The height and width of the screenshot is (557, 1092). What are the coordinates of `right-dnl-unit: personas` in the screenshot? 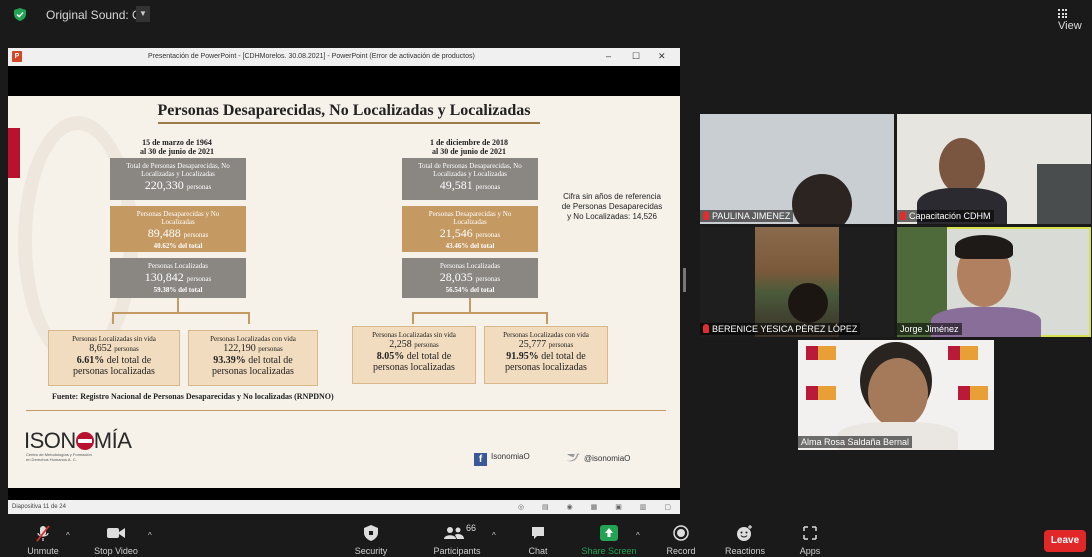 It's located at (488, 235).